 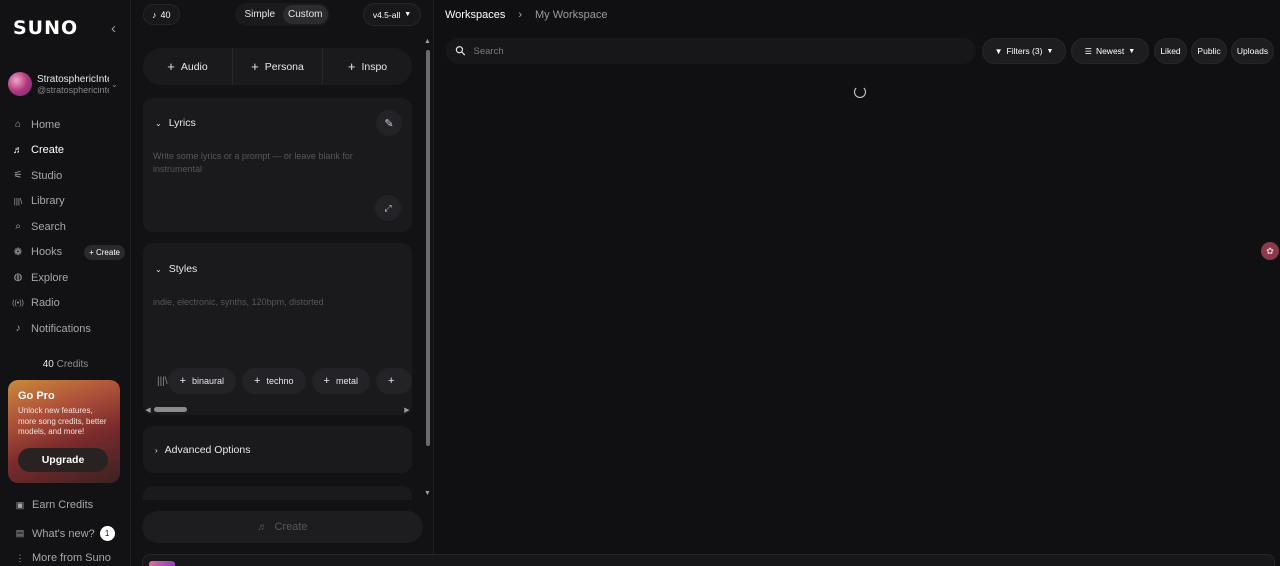 What do you see at coordinates (67, 278) in the screenshot?
I see `sidebar-item-explore: ◍ Explore` at bounding box center [67, 278].